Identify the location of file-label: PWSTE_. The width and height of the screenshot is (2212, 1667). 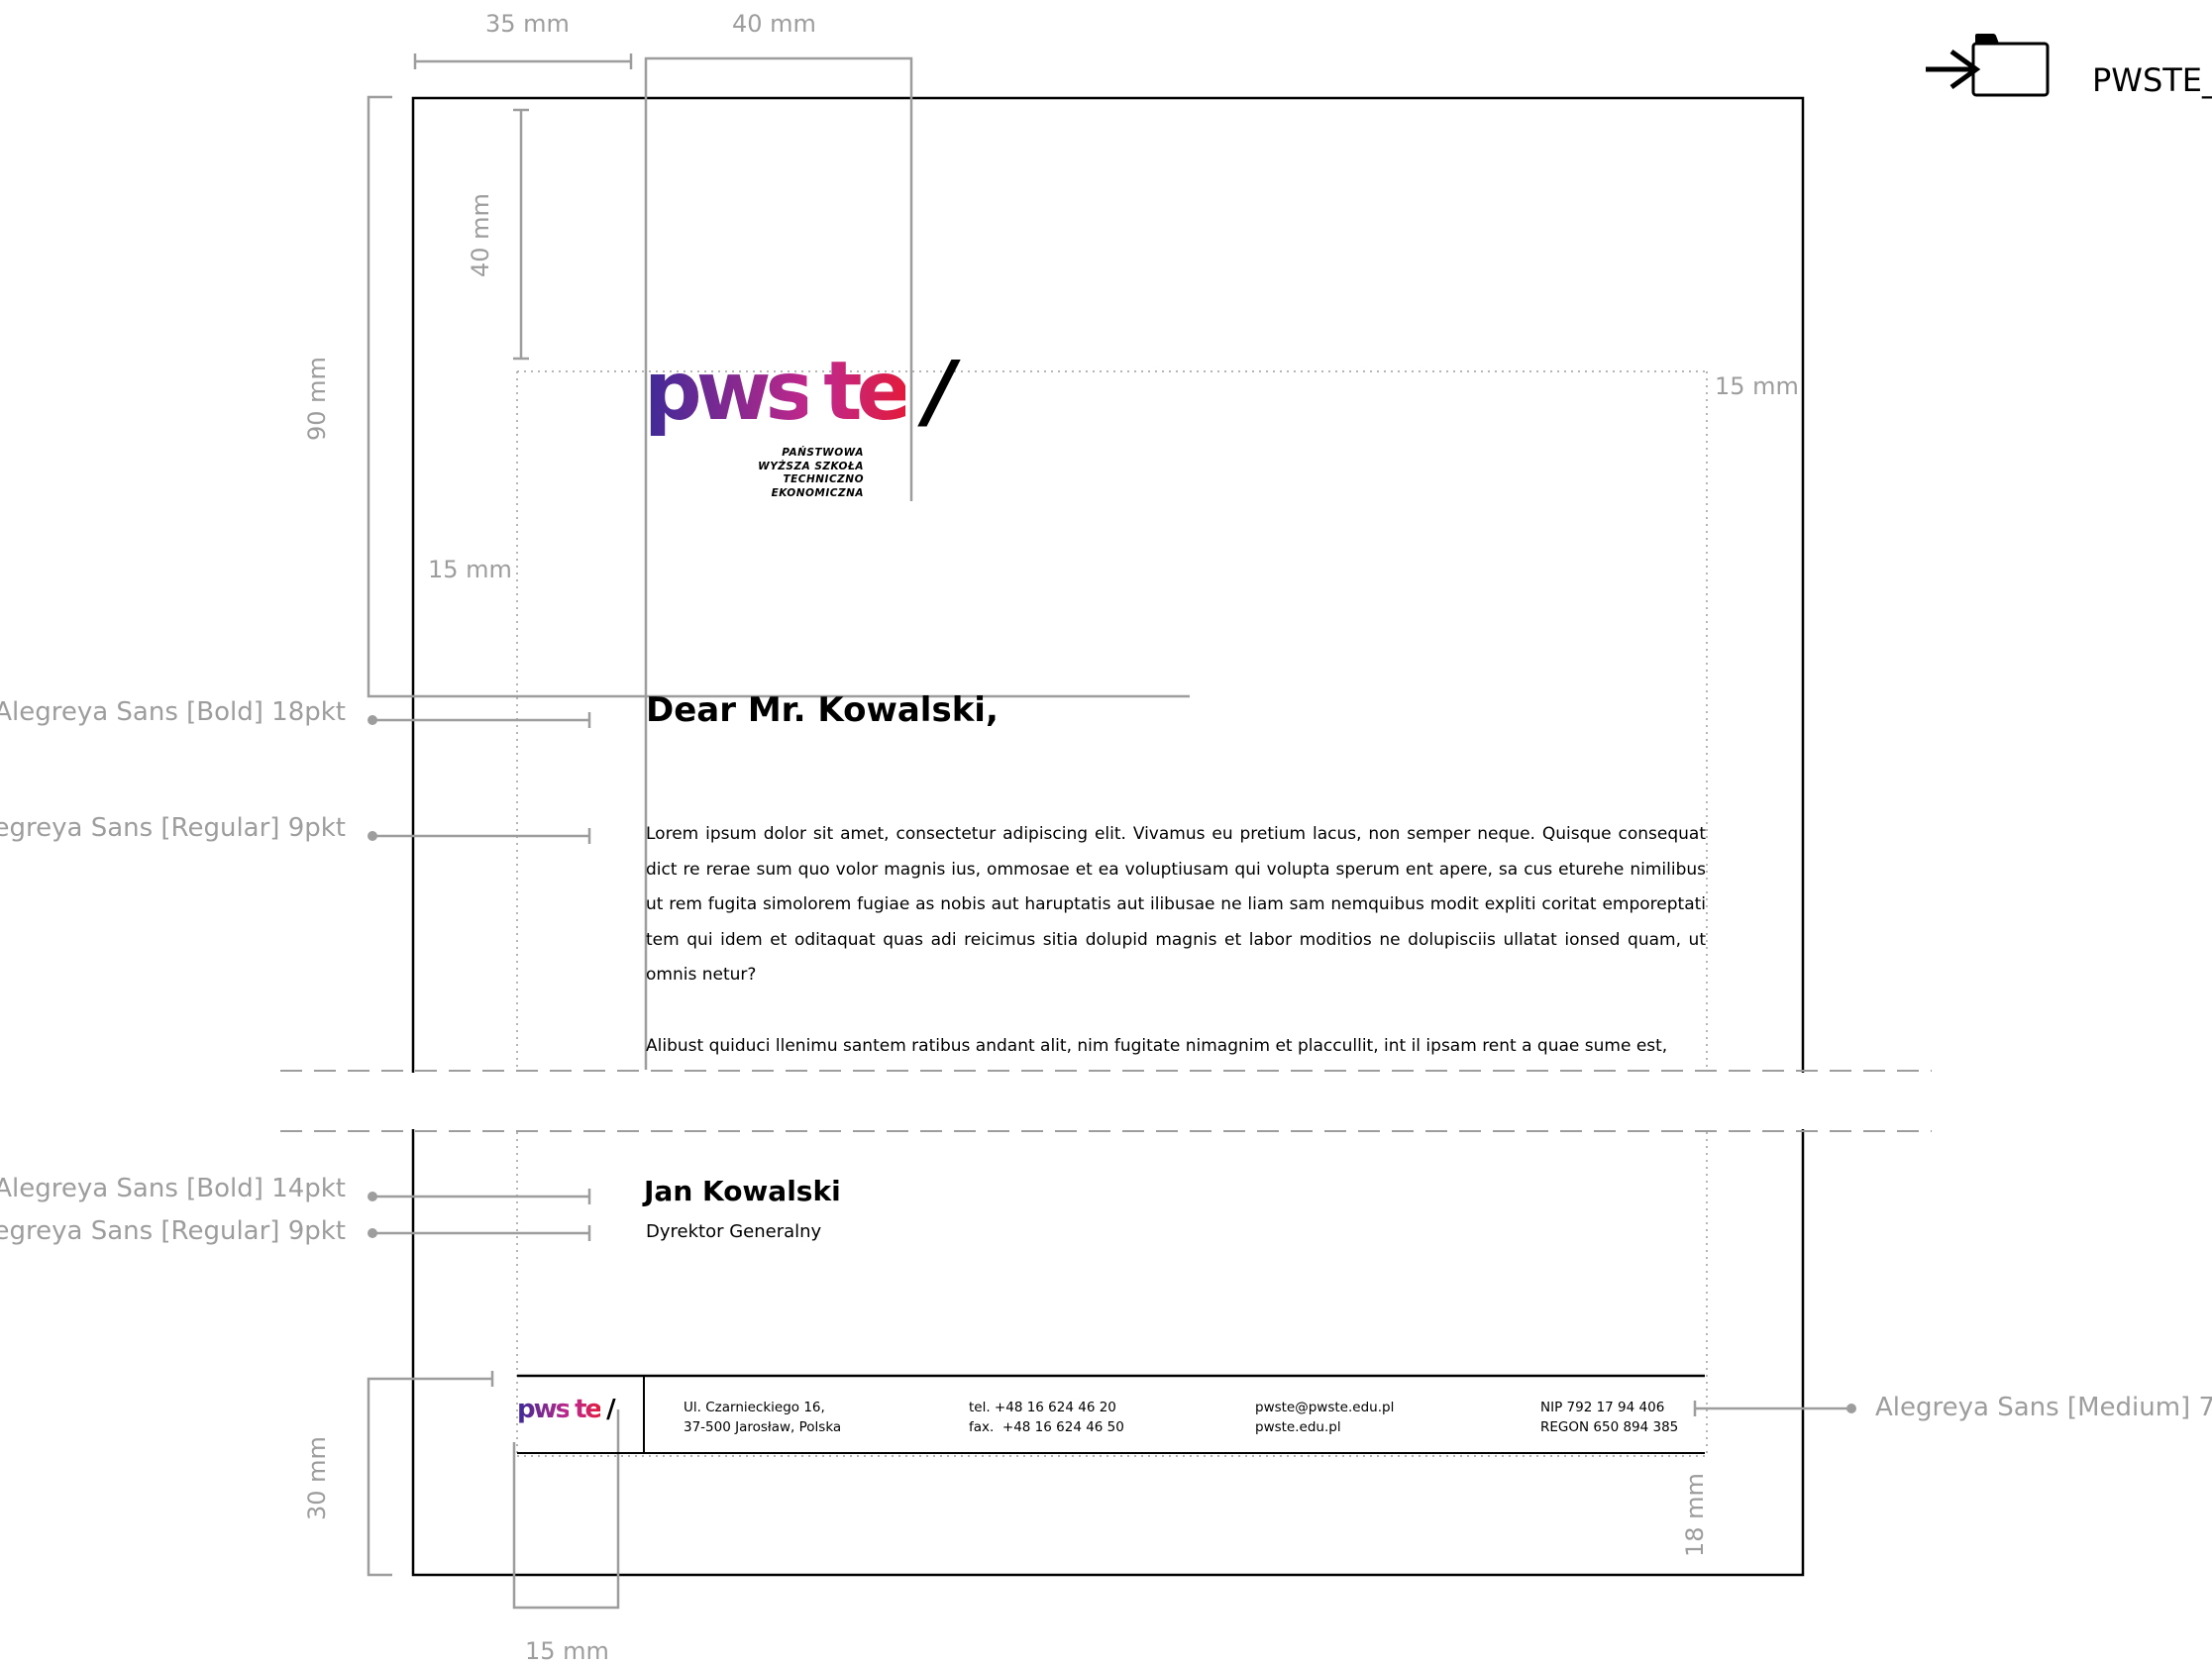
(2152, 80).